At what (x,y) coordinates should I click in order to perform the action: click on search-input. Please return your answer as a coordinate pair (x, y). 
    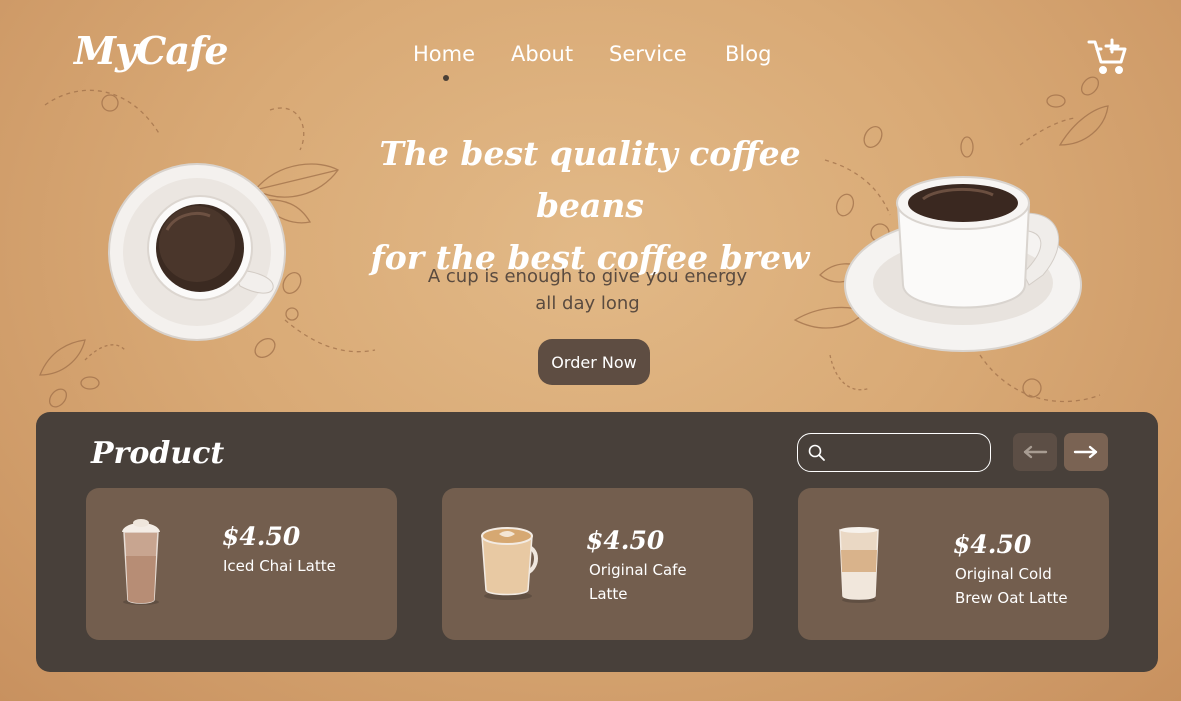
    Looking at the image, I should click on (907, 453).